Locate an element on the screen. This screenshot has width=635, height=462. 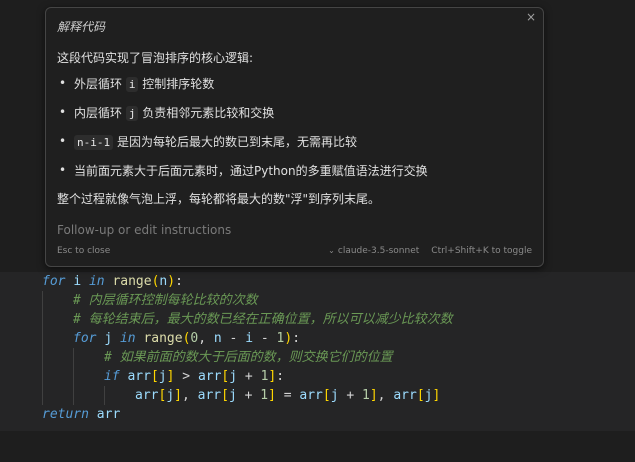
code-comment: # 内层循环控制每轮比较的次数 is located at coordinates (165, 300).